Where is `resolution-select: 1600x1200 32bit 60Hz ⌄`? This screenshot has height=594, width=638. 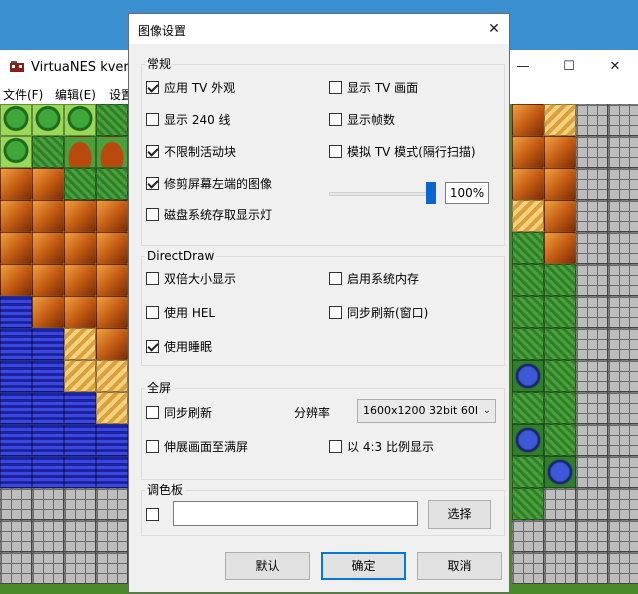
resolution-select: 1600x1200 32bit 60Hz ⌄ is located at coordinates (426, 411).